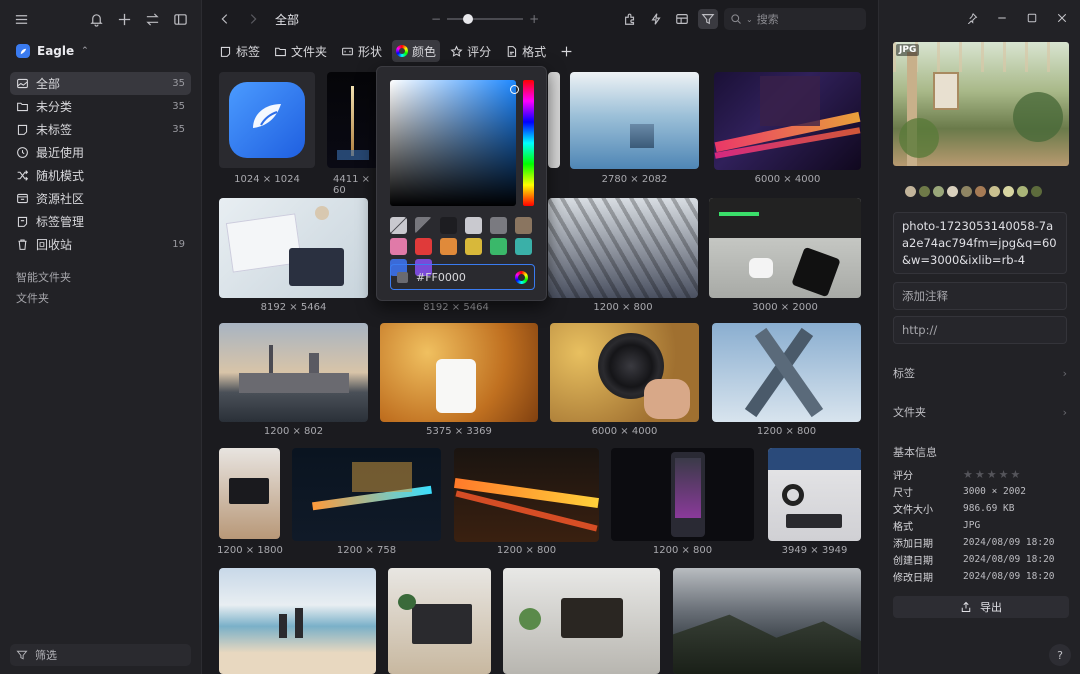  Describe the element at coordinates (100, 152) in the screenshot. I see `sidebar-item-recent: 最近使用` at that location.